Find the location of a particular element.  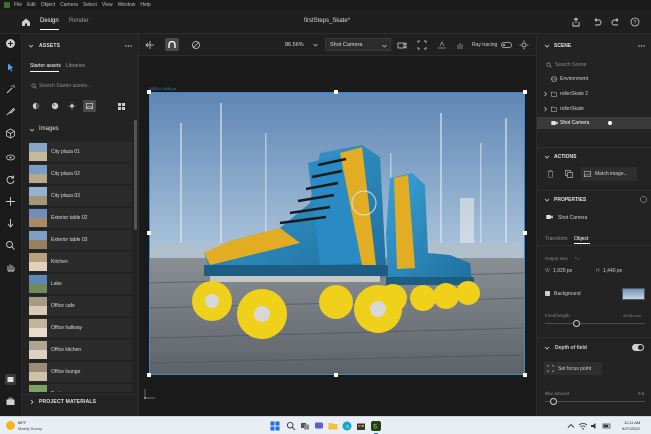

orbit-icon is located at coordinates (10, 157).